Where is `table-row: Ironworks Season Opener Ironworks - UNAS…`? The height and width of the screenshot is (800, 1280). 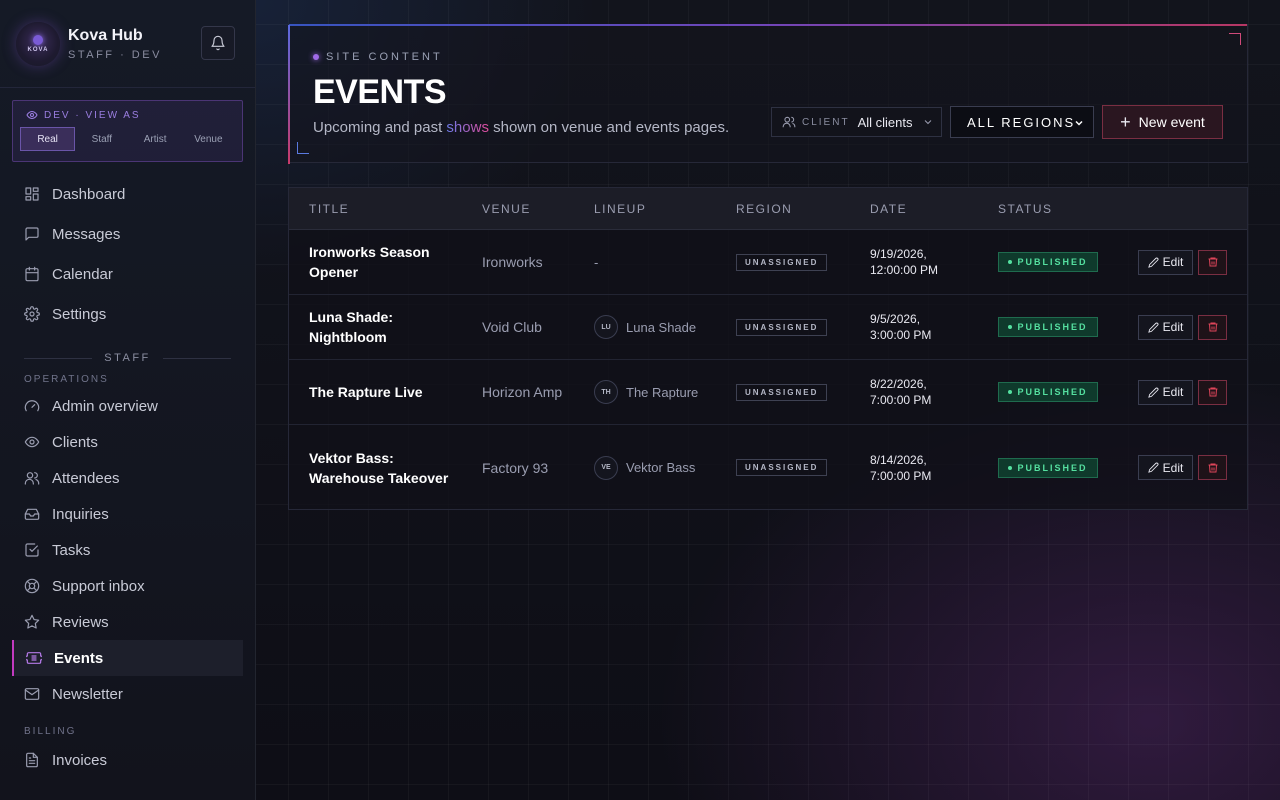 table-row: Ironworks Season Opener Ironworks - UNAS… is located at coordinates (768, 262).